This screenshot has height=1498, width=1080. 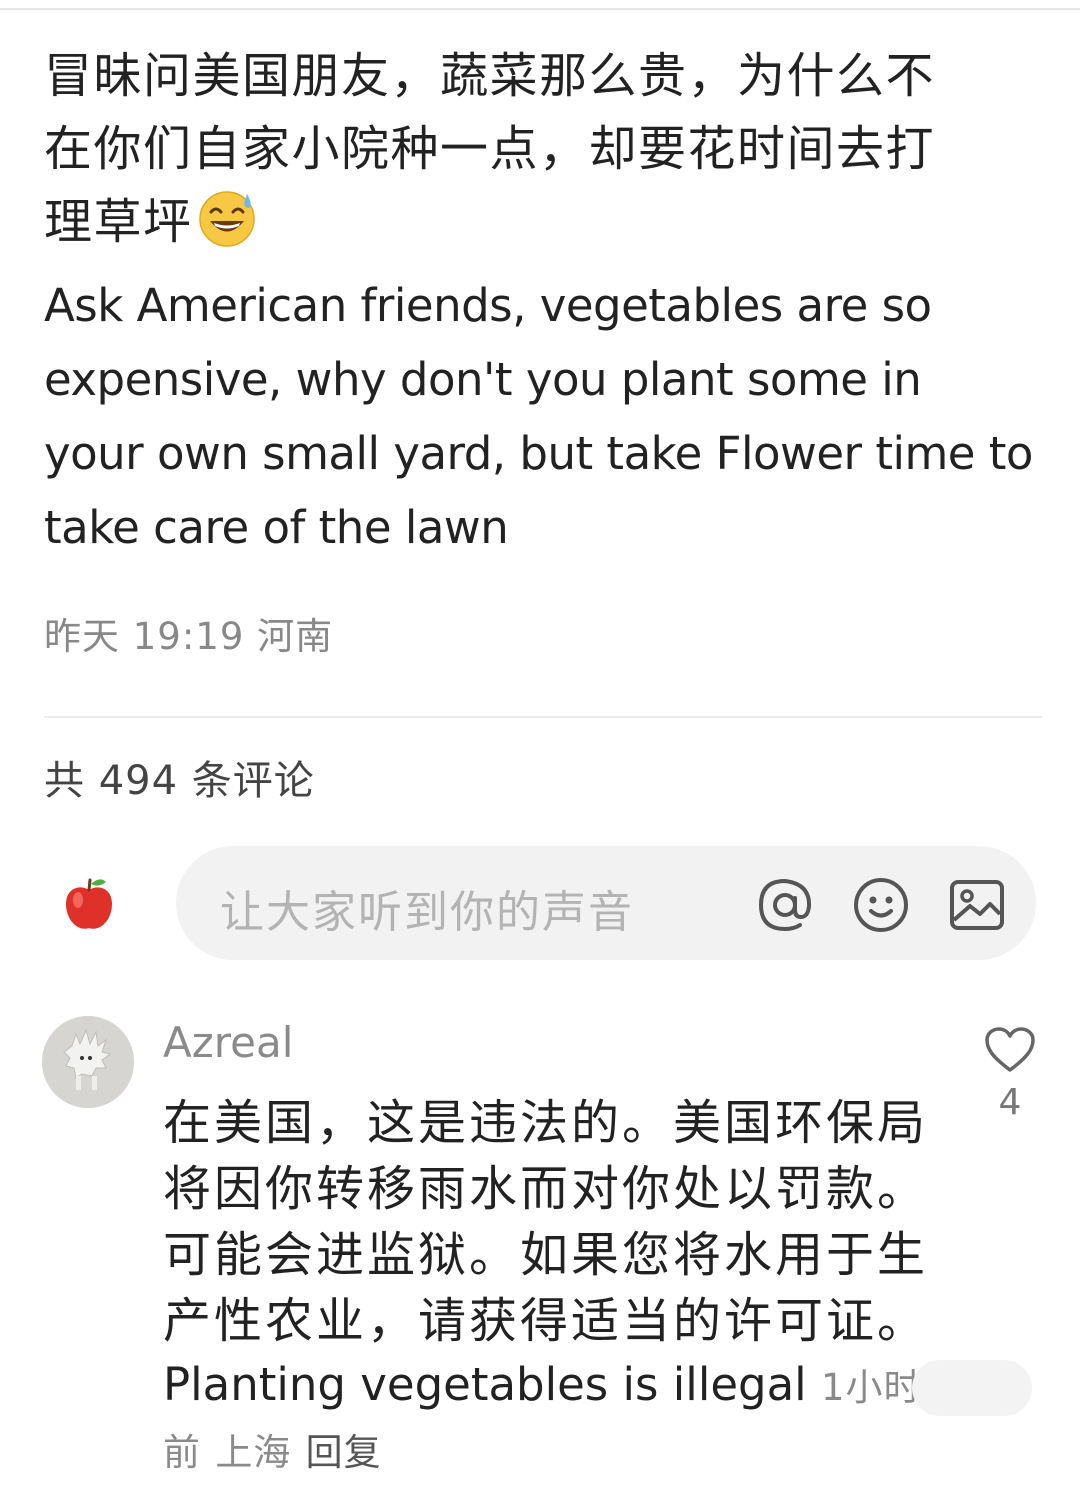 I want to click on post-time: 昨天 19:19, so click(x=144, y=636).